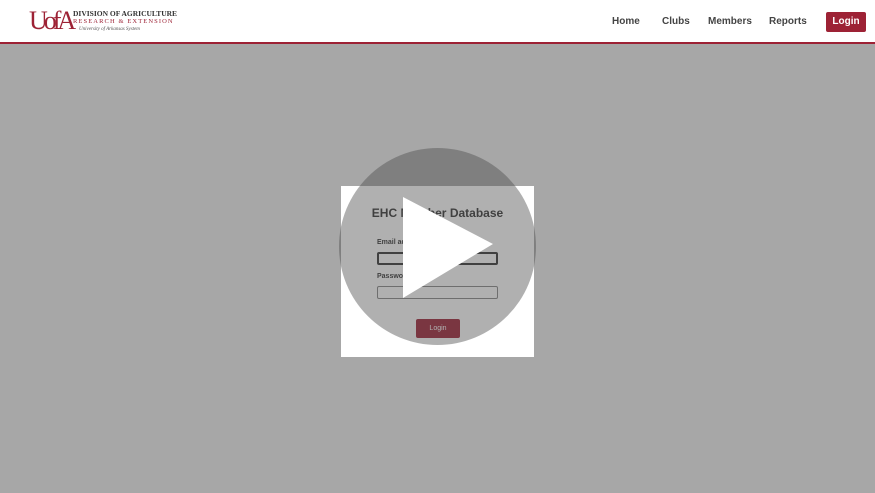 The height and width of the screenshot is (493, 875). I want to click on nav-reports: Reports, so click(788, 22).